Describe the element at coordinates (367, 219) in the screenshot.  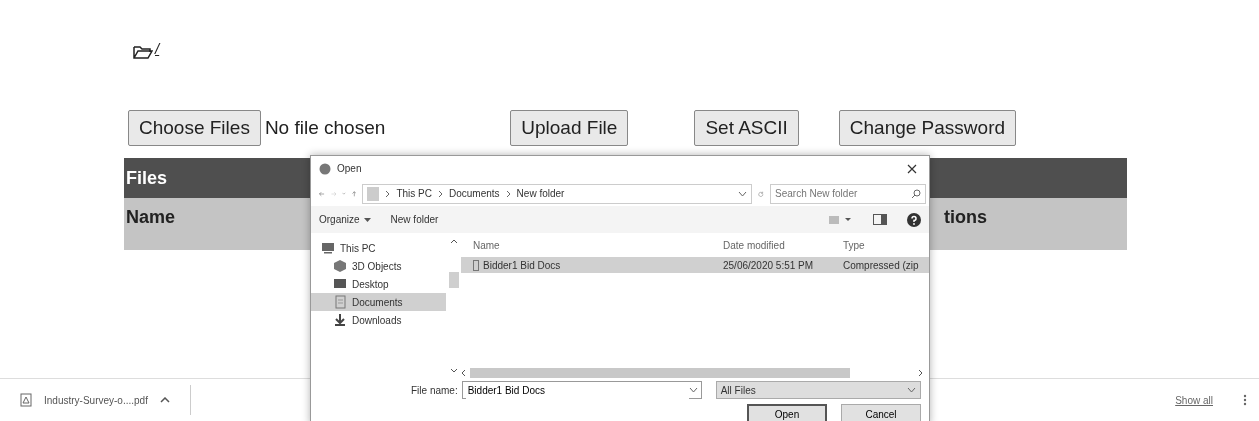
I see `caret-down-icon` at that location.